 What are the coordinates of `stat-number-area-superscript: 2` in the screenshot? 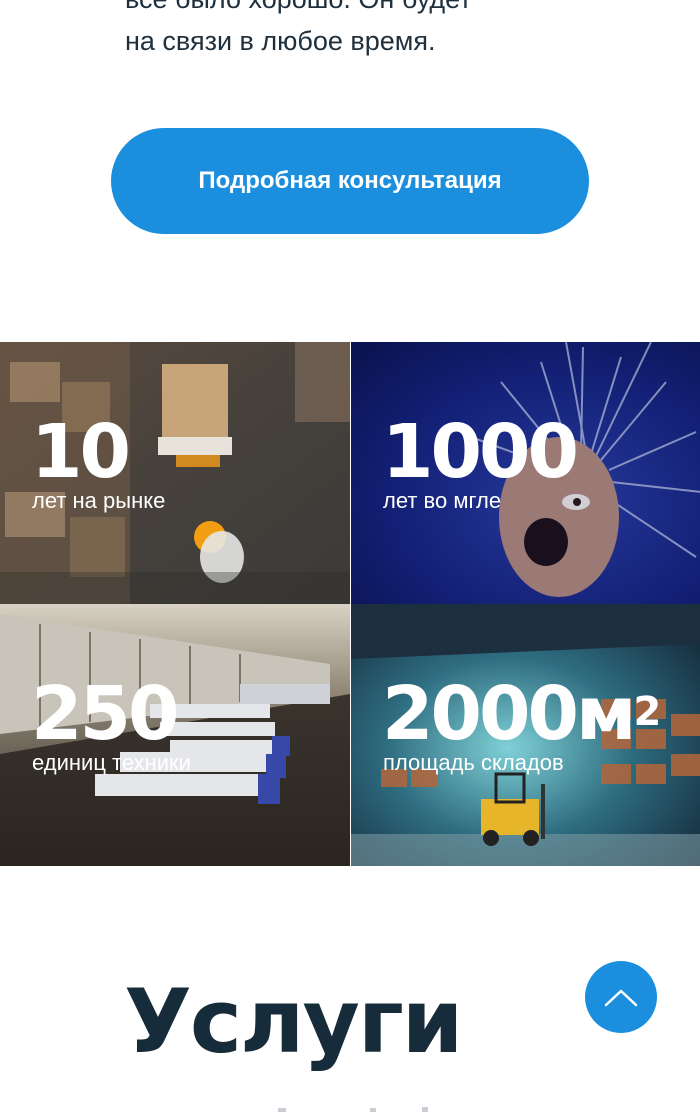 It's located at (647, 712).